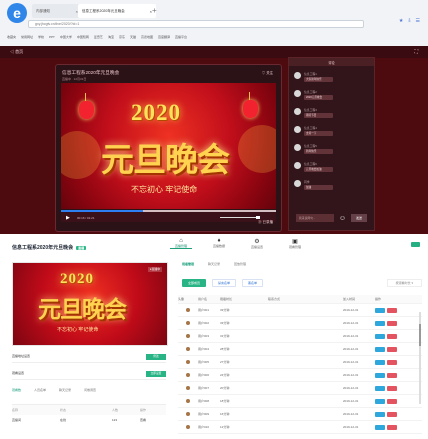 The image size is (428, 439). I want to click on setup-button: 立即设置, so click(156, 374).